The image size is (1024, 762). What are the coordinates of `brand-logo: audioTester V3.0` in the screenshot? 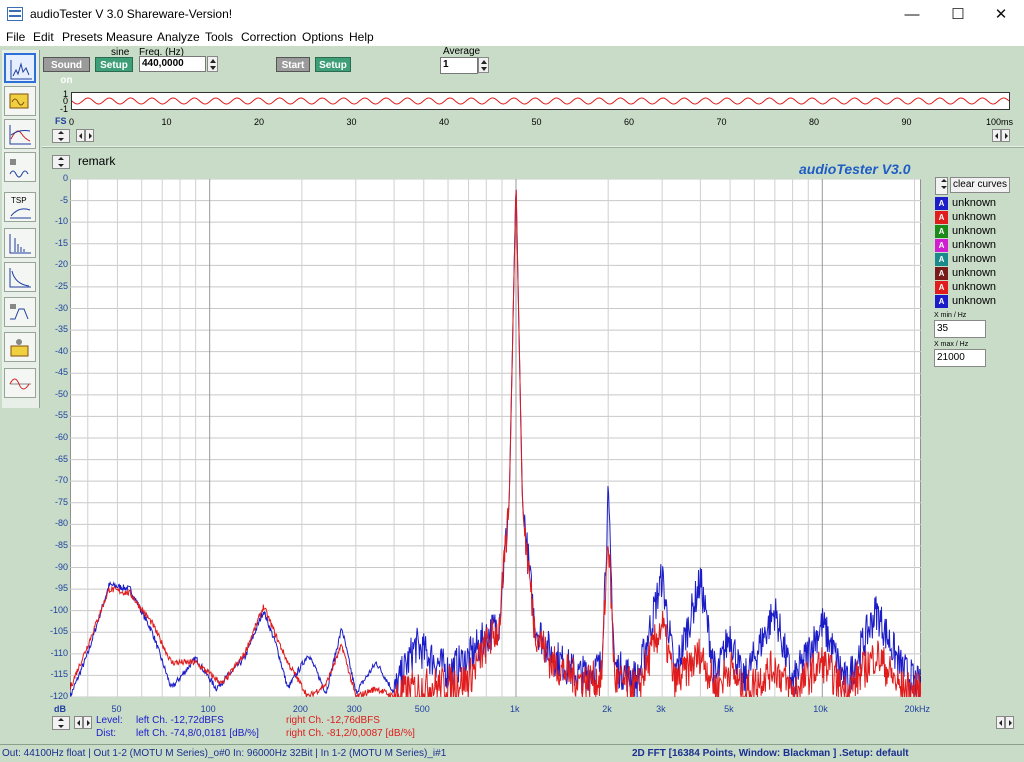 It's located at (855, 169).